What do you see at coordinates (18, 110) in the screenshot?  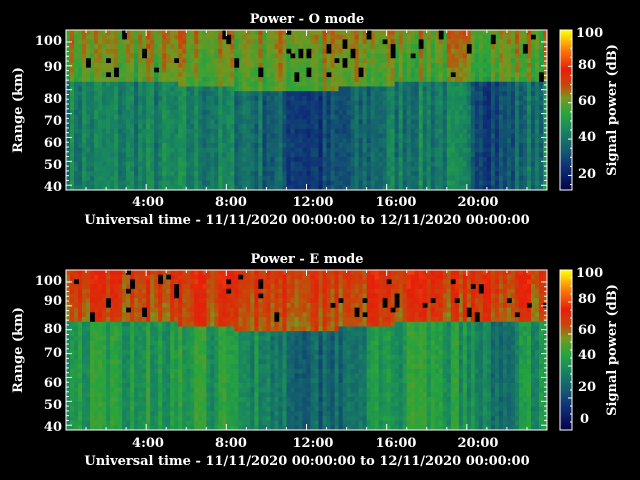 I see `y-axis-label: Range (km)` at bounding box center [18, 110].